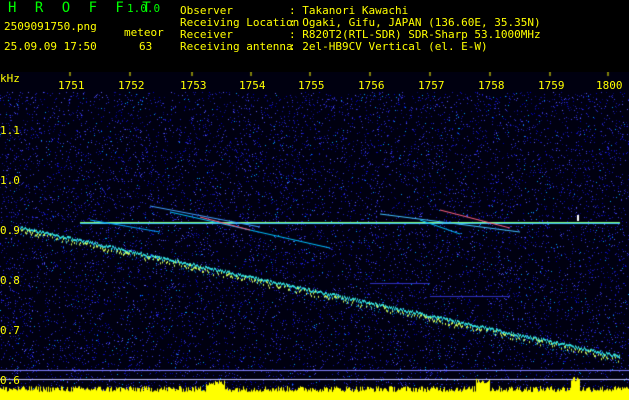  I want to click on time-tick-label: 1759, so click(551, 85).